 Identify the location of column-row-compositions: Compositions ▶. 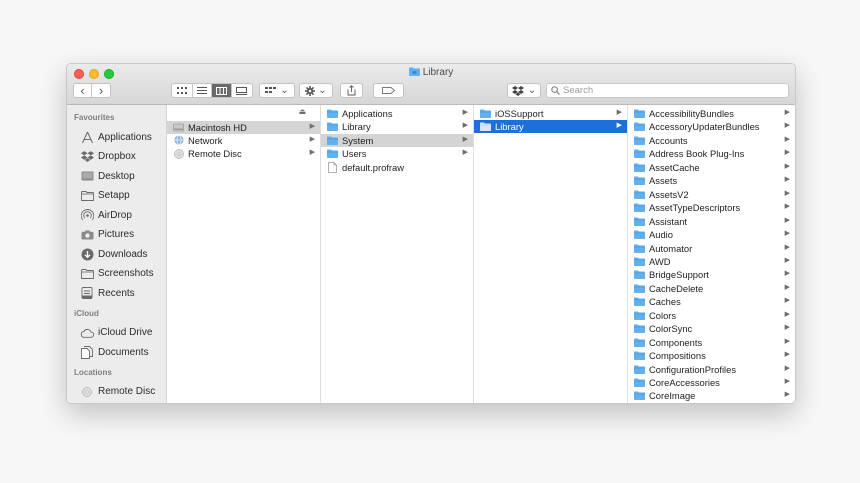
(711, 355).